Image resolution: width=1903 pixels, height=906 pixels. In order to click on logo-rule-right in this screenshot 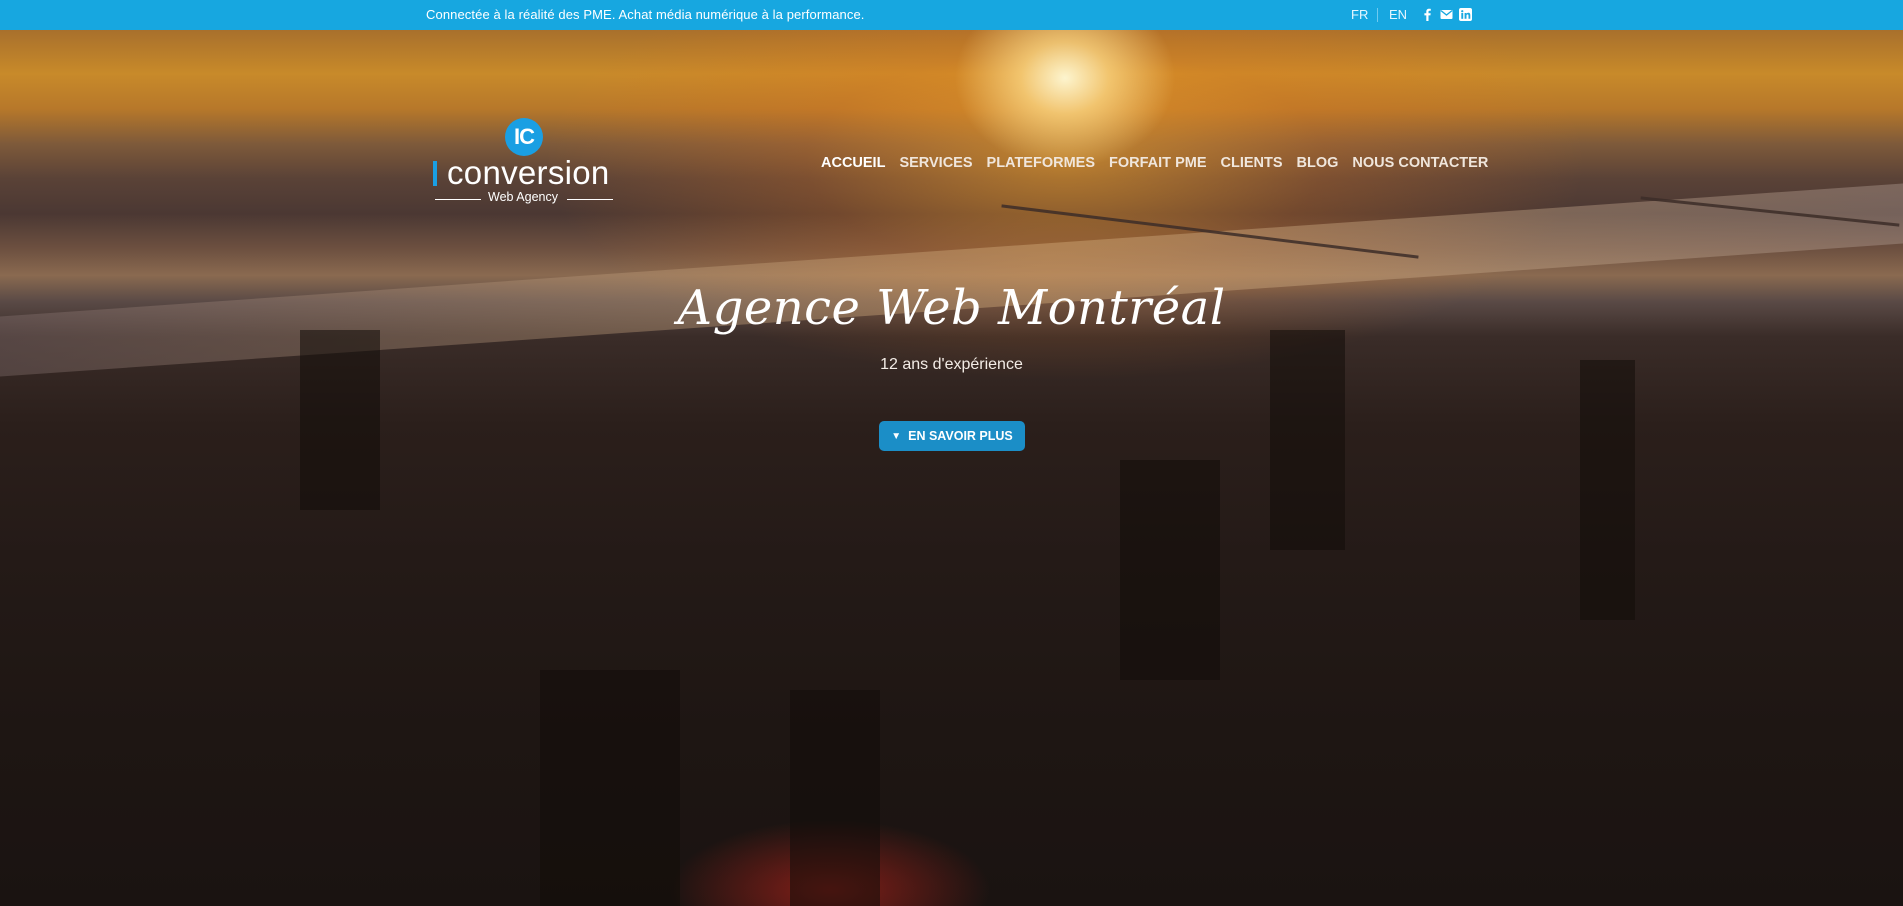, I will do `click(590, 199)`.